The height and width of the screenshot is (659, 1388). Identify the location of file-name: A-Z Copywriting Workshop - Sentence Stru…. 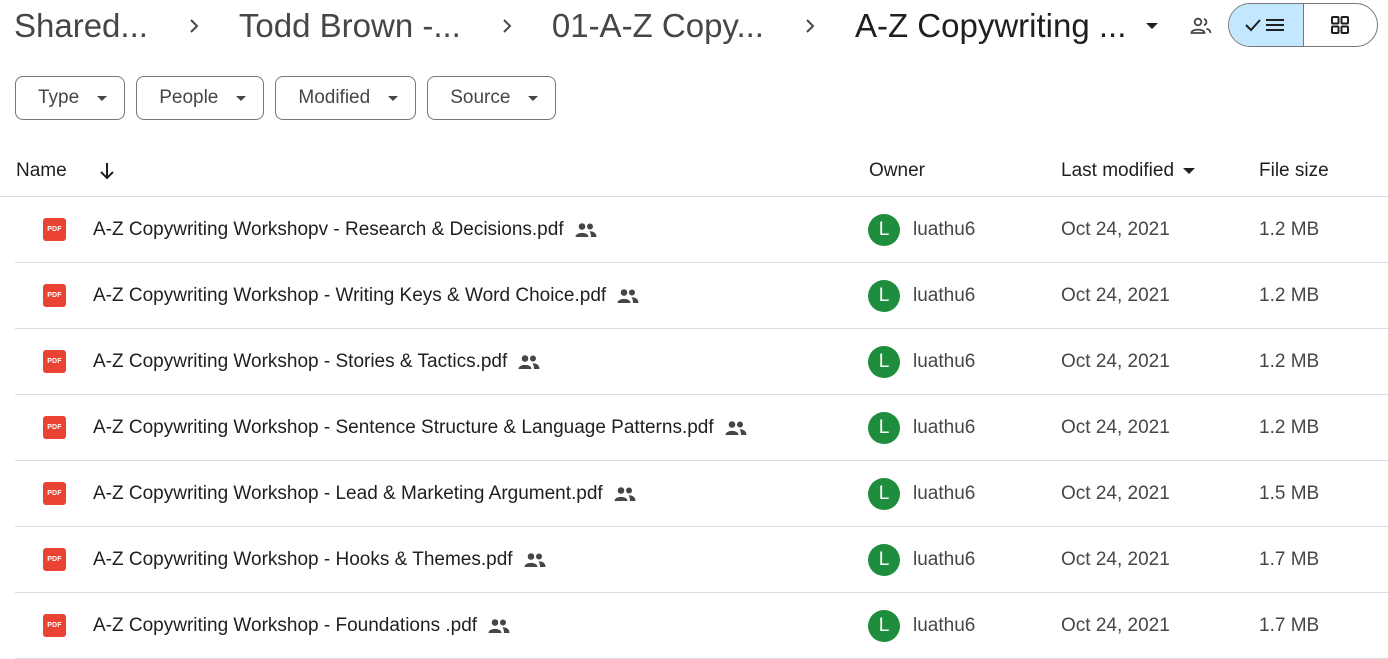
(403, 428).